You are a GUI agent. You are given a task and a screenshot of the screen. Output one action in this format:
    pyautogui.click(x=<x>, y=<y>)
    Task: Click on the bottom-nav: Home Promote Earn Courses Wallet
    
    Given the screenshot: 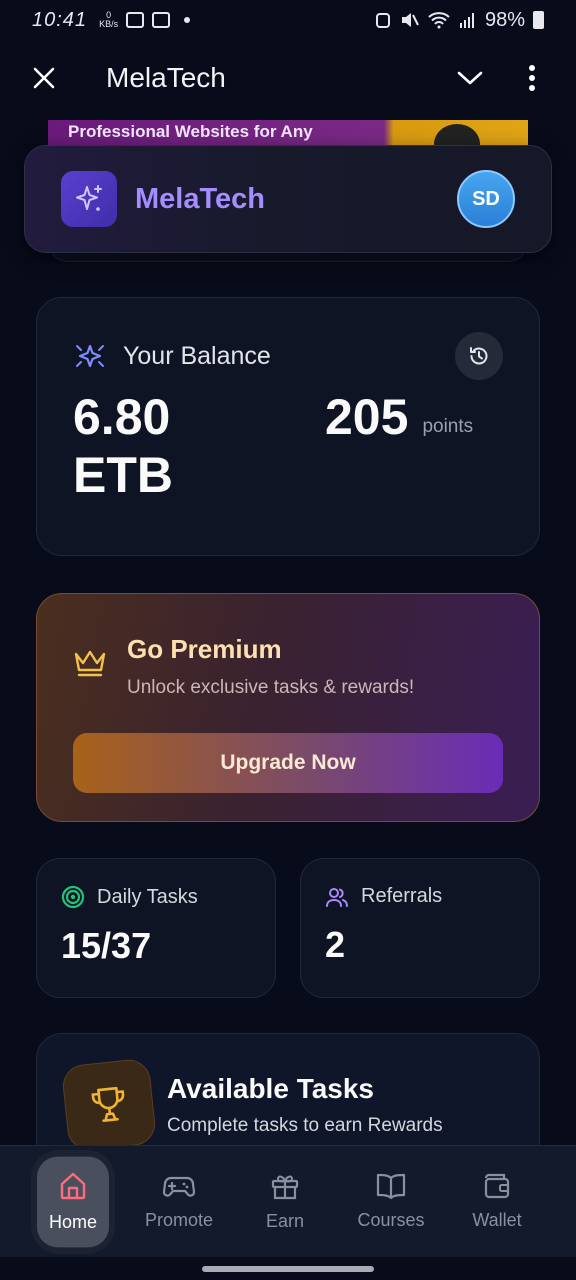 What is the action you would take?
    pyautogui.click(x=288, y=1201)
    